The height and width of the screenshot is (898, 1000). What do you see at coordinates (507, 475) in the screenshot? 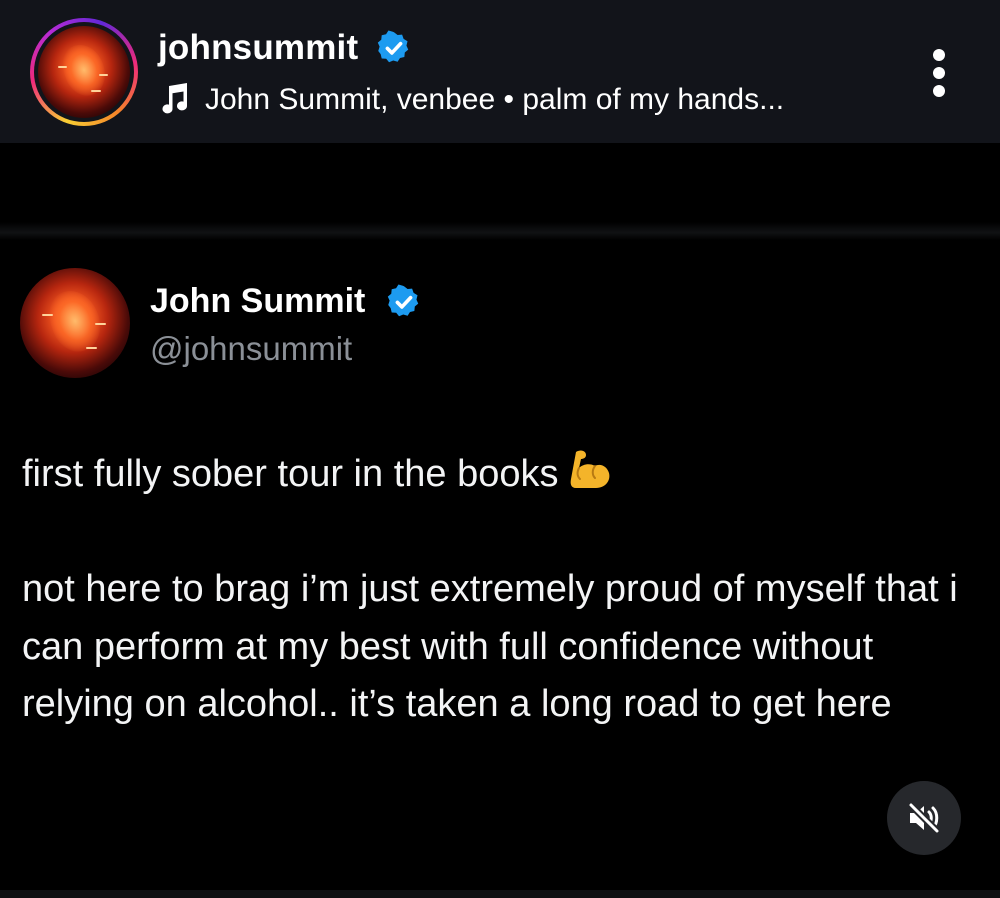
I see `tweet-line: first fully sober tour in the books` at bounding box center [507, 475].